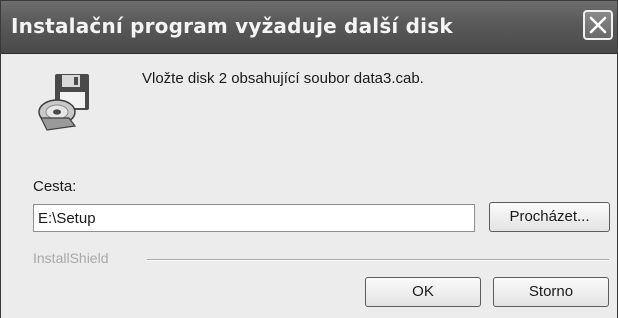 Image resolution: width=618 pixels, height=318 pixels. Describe the element at coordinates (378, 260) in the screenshot. I see `brand-divider` at that location.